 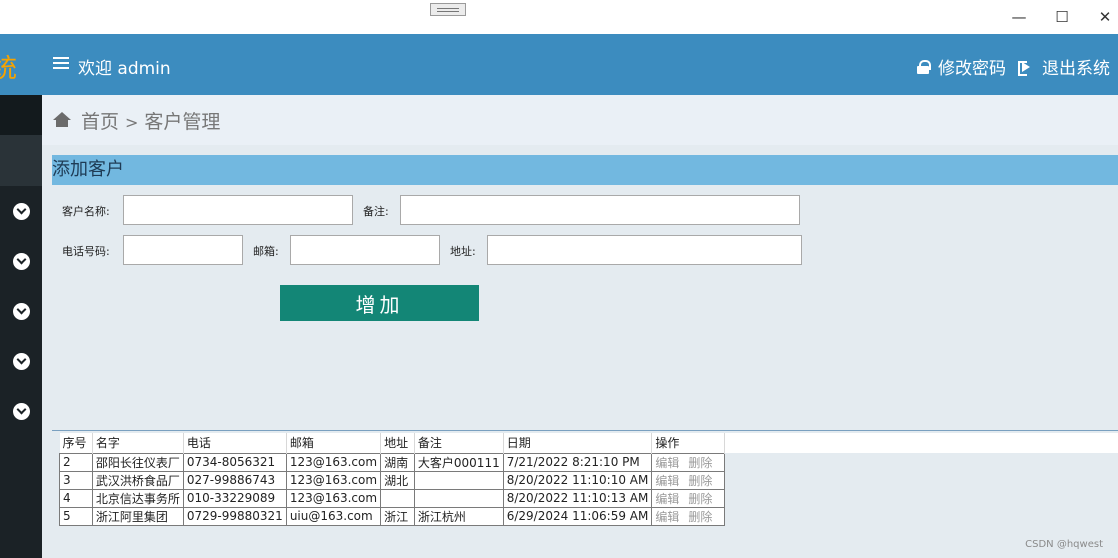 I want to click on cell-id: 3, so click(x=76, y=480).